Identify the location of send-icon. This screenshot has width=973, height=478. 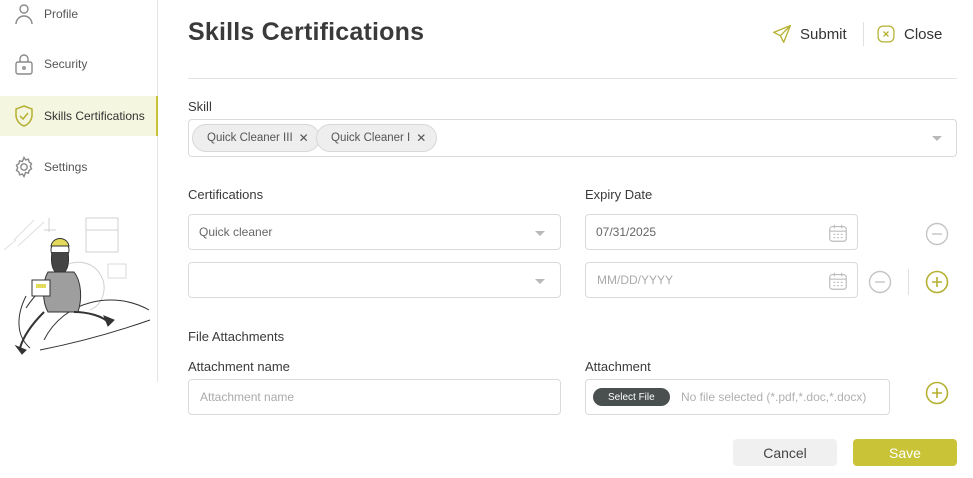
(782, 34).